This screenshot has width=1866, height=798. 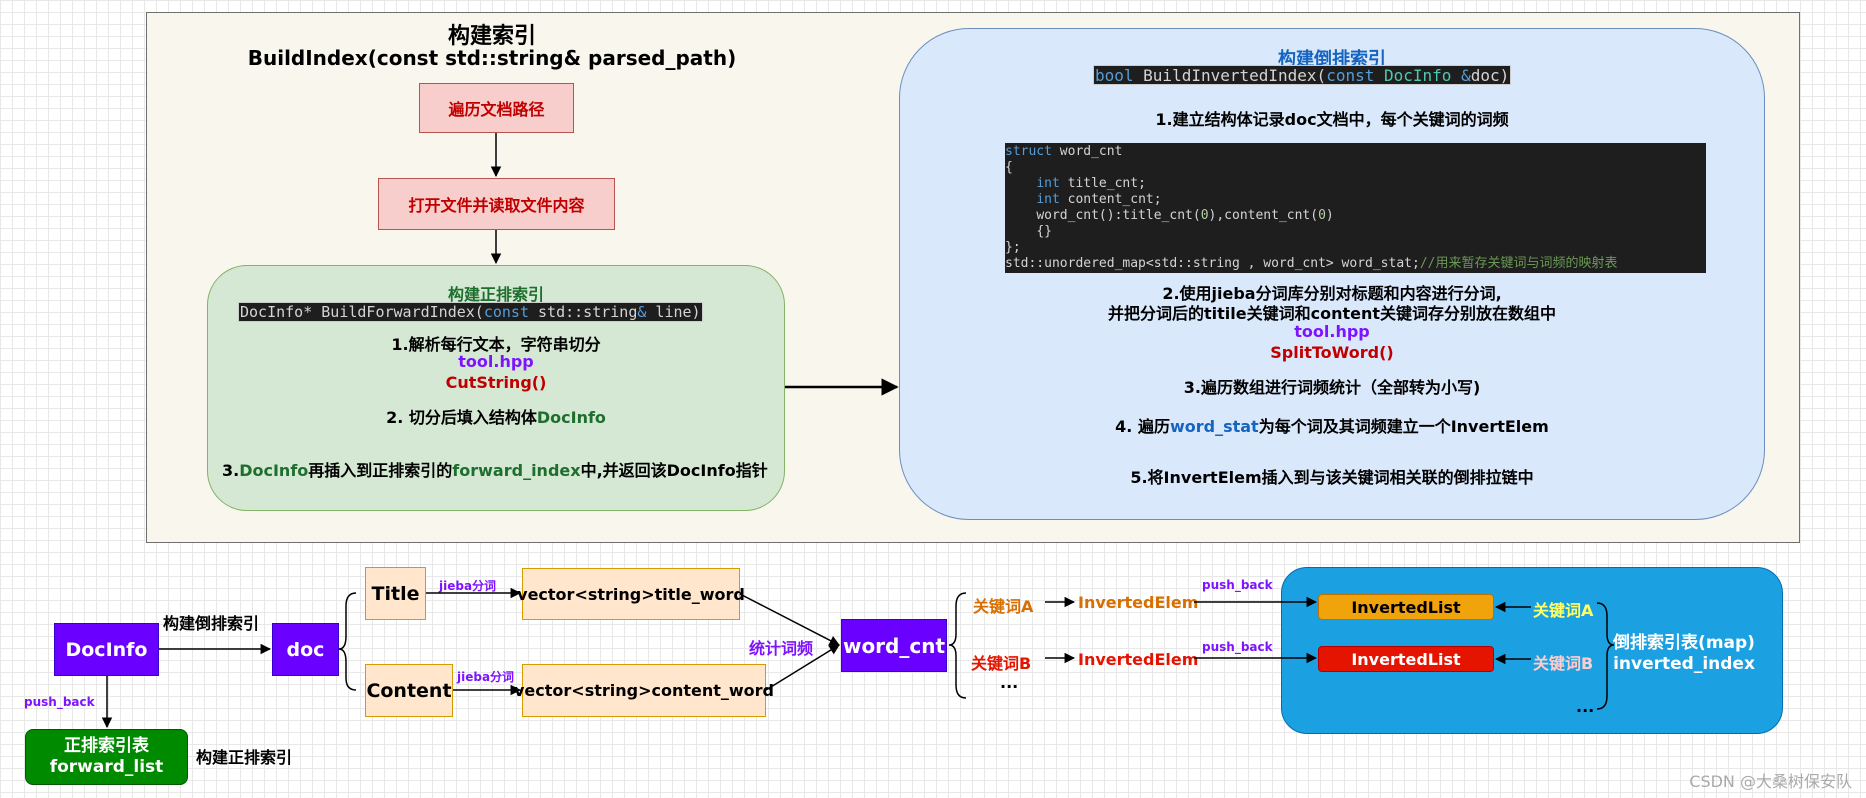 What do you see at coordinates (802, 667) in the screenshot?
I see `arrow-contentvec-to-wordcnt` at bounding box center [802, 667].